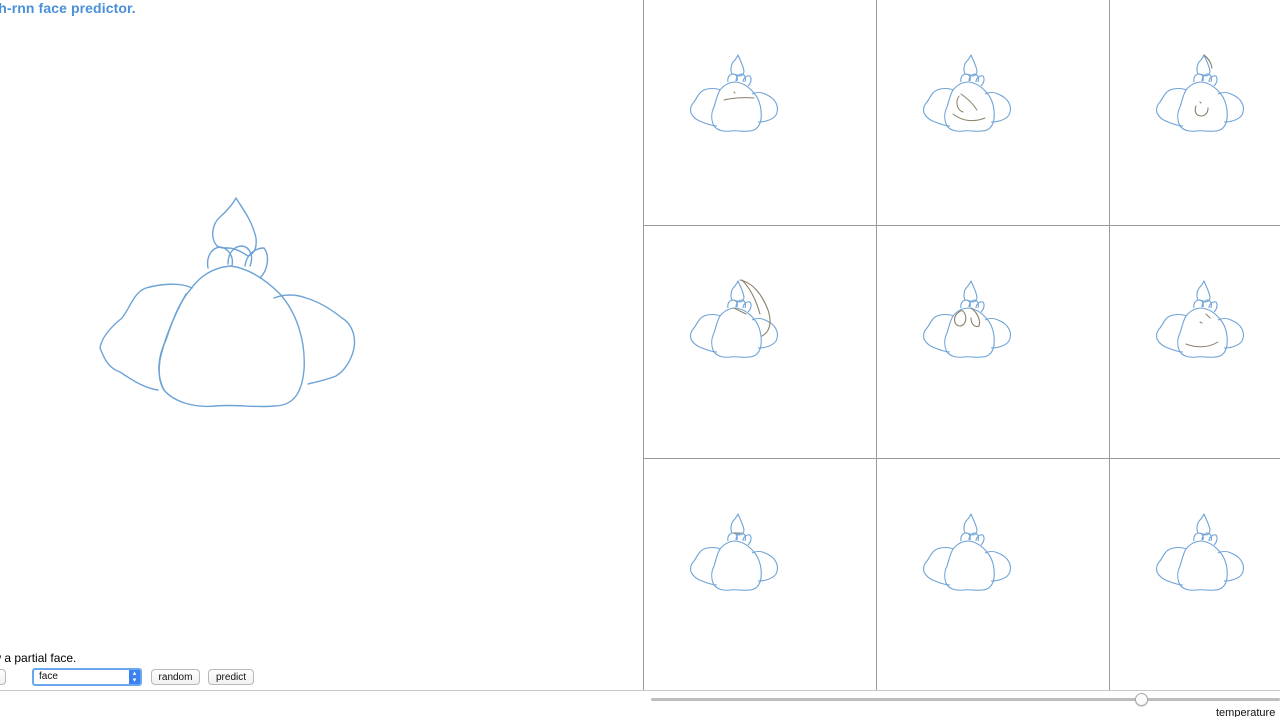  What do you see at coordinates (175, 677) in the screenshot?
I see `random-button: random` at bounding box center [175, 677].